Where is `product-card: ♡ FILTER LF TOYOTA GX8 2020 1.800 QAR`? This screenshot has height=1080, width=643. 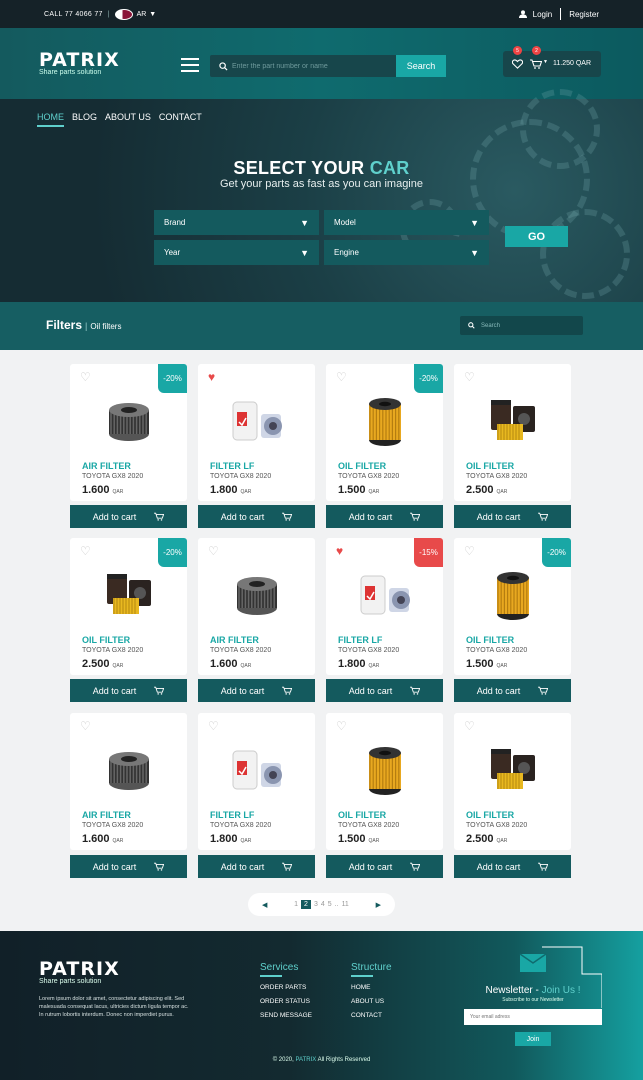
product-card: ♡ FILTER LF TOYOTA GX8 2020 1.800 QAR is located at coordinates (256, 781).